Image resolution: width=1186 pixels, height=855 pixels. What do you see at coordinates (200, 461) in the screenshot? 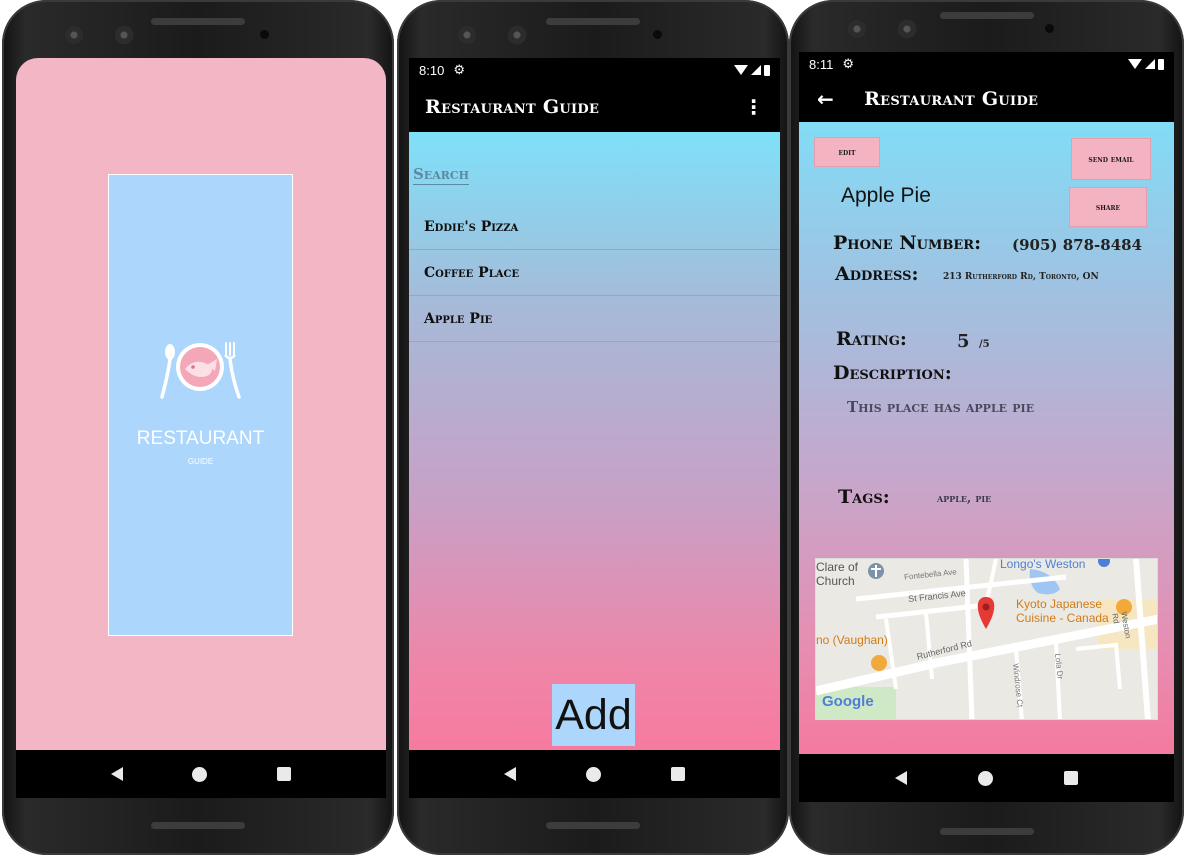
I see `splash-subtitle: GUIDE` at bounding box center [200, 461].